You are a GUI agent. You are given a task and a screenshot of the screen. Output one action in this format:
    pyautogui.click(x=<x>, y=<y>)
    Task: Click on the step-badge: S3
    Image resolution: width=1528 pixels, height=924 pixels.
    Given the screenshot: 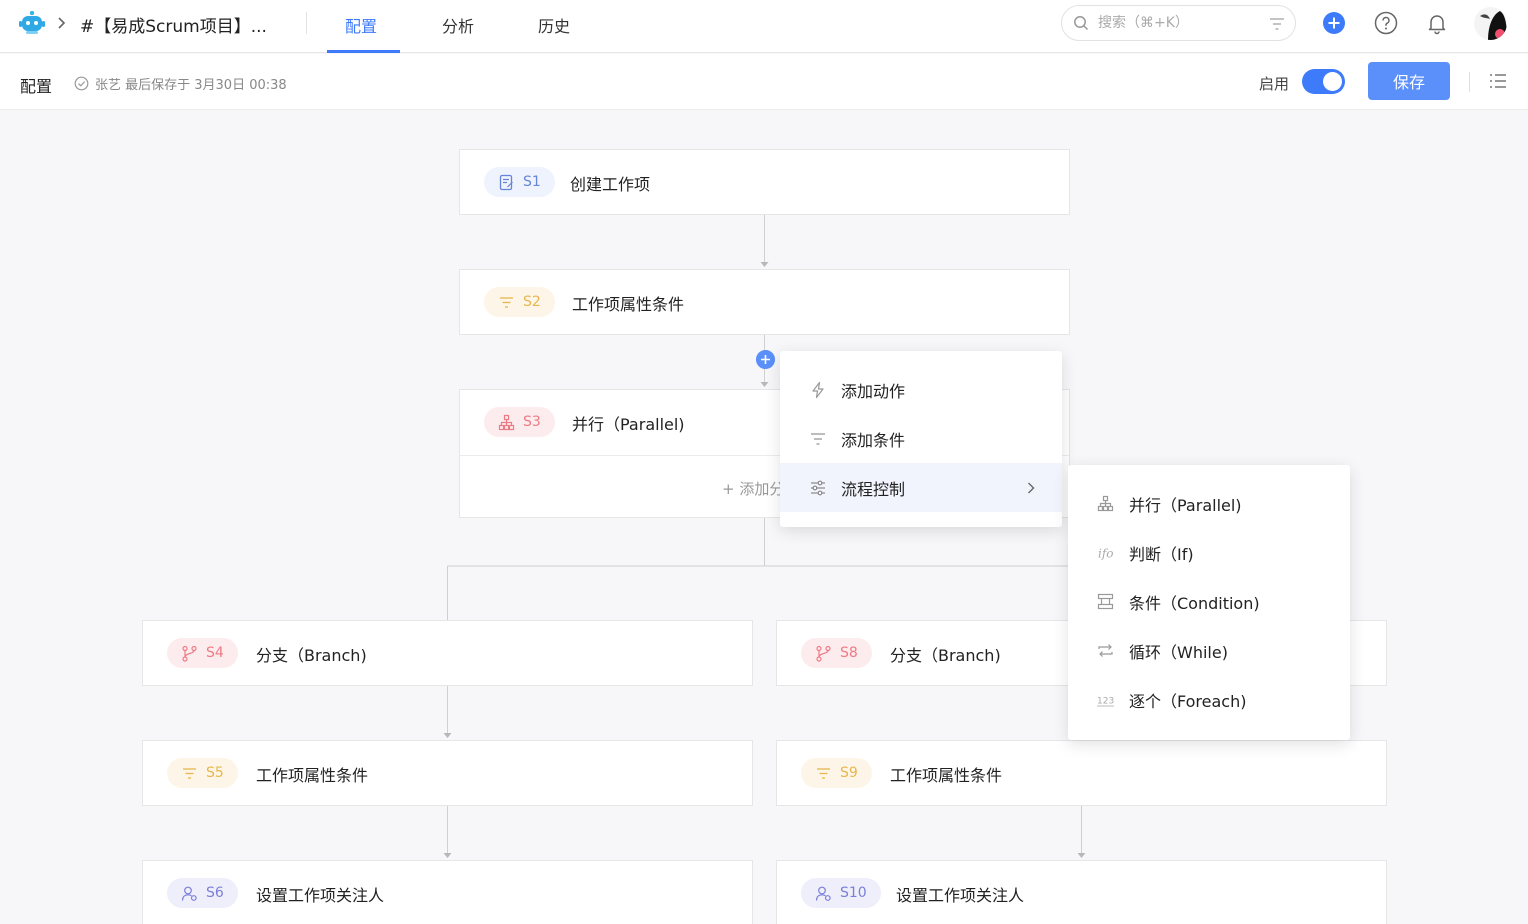 What is the action you would take?
    pyautogui.click(x=519, y=422)
    